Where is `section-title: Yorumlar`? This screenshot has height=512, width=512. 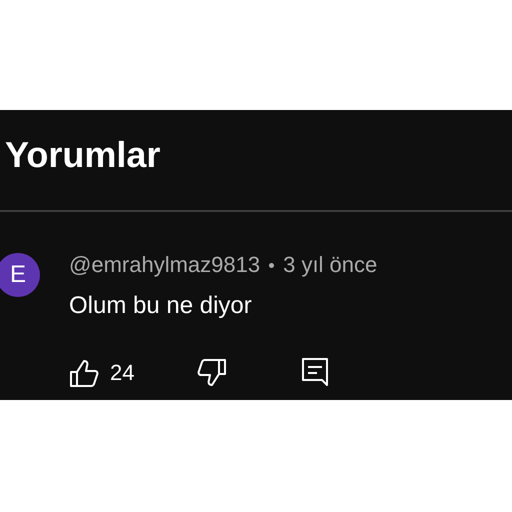 section-title: Yorumlar is located at coordinates (82, 155).